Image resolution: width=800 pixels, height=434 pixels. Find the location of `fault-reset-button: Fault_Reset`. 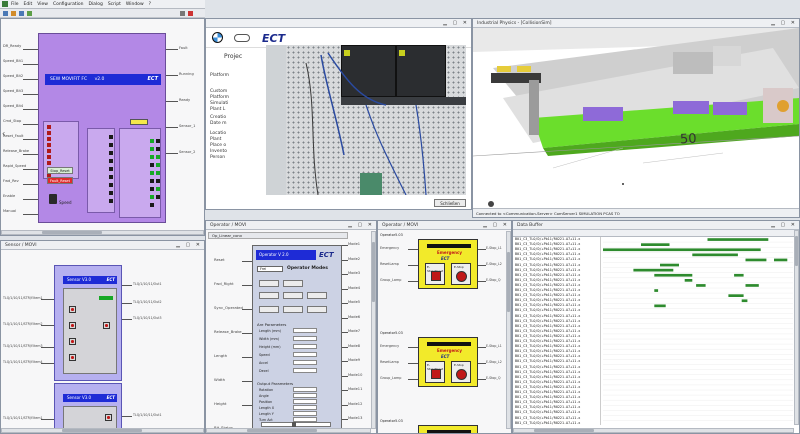

fault-reset-button: Fault_Reset is located at coordinates (60, 180).